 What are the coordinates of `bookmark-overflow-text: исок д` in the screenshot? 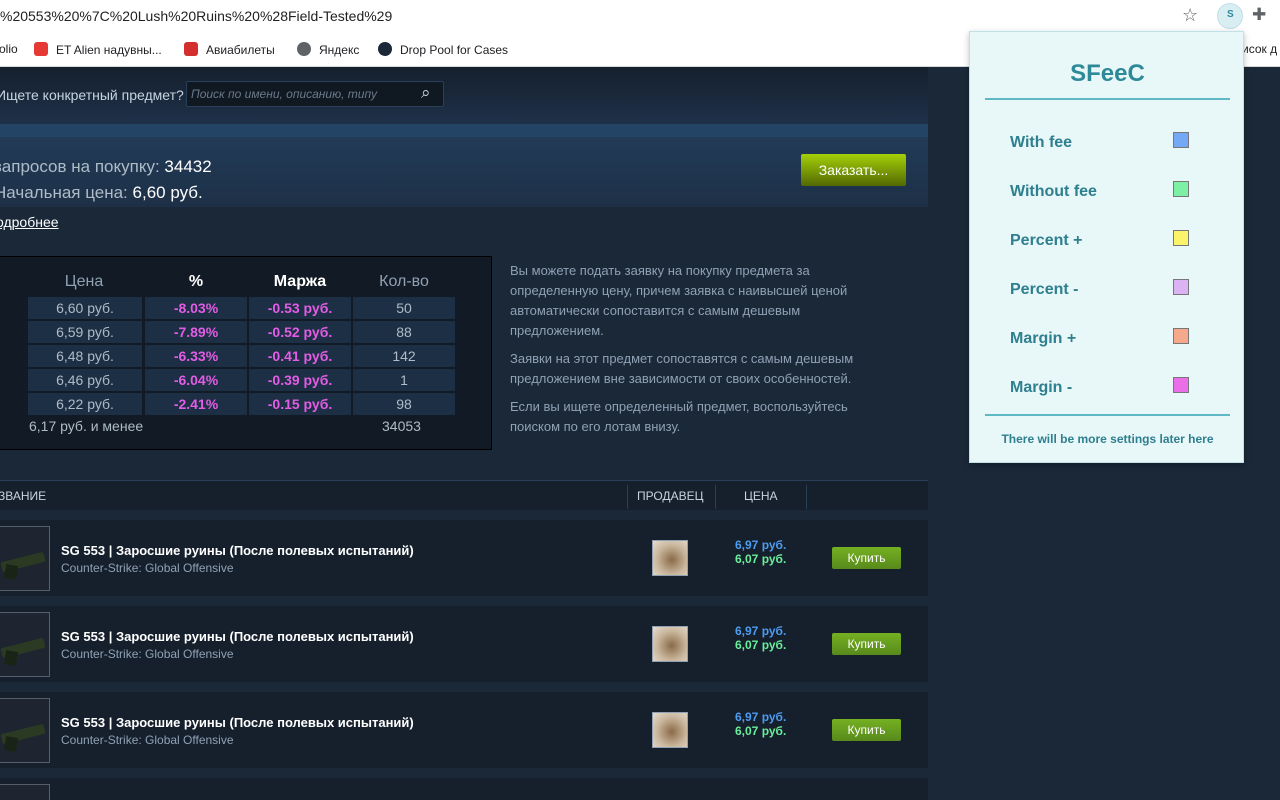 It's located at (1260, 49).